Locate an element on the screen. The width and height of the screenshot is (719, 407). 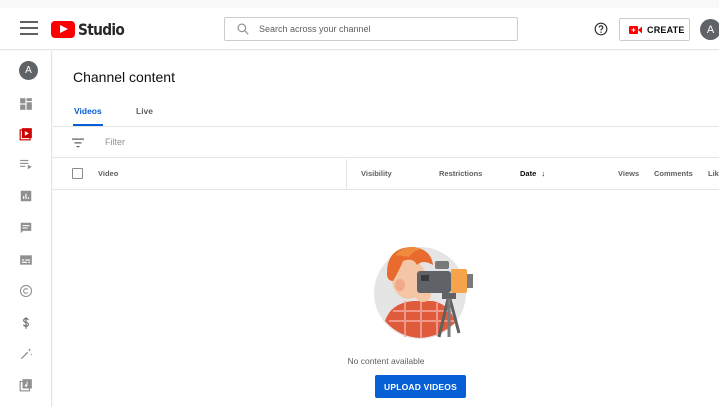
create-button: CREATE is located at coordinates (654, 29).